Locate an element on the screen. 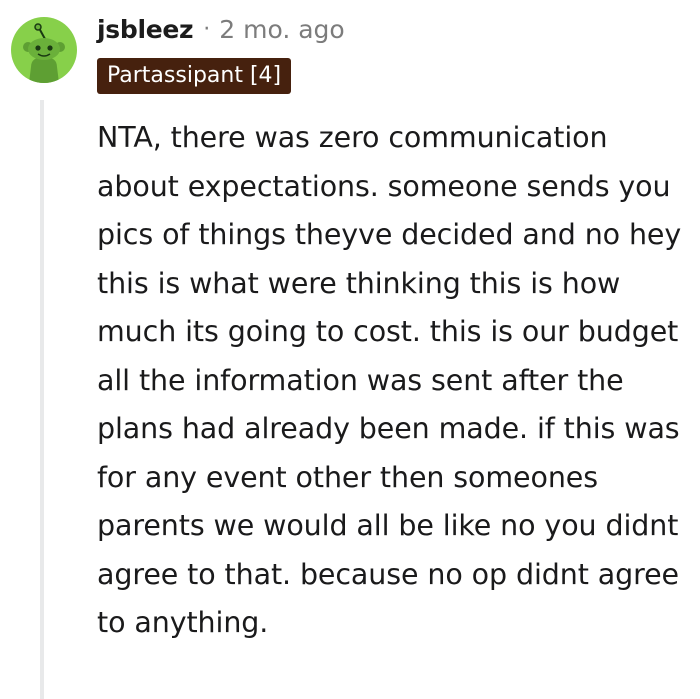  avatar is located at coordinates (44, 50).